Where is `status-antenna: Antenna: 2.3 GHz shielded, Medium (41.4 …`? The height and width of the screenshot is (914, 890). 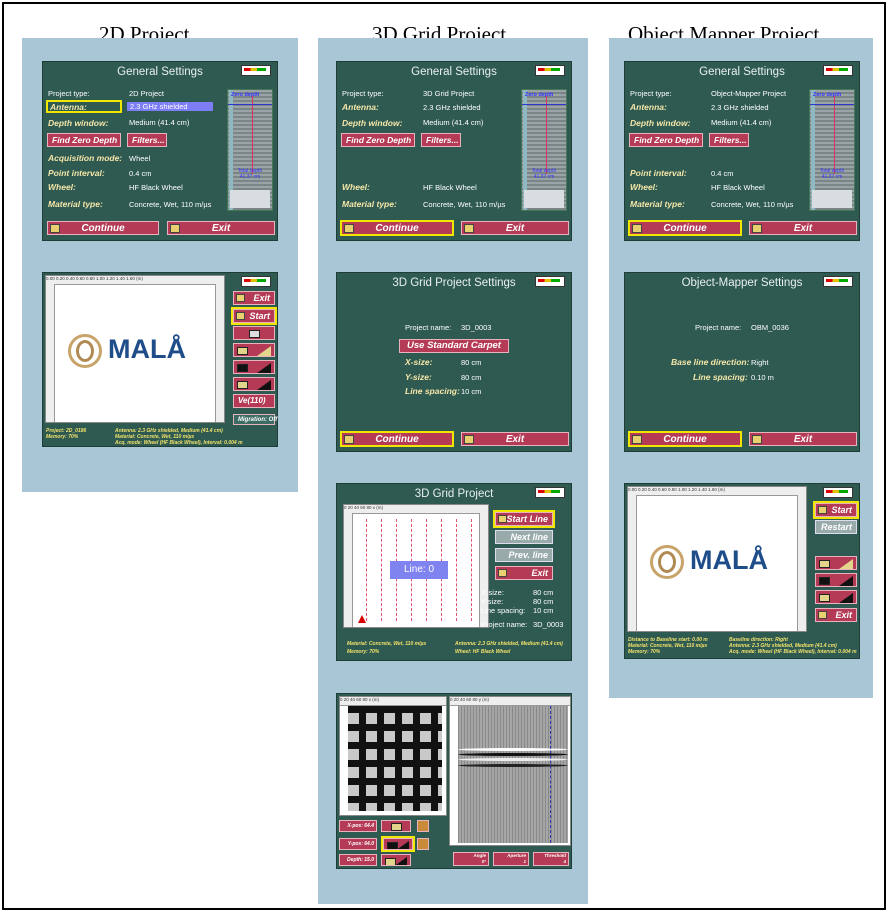
status-antenna: Antenna: 2.3 GHz shielded, Medium (41.4 … is located at coordinates (509, 644).